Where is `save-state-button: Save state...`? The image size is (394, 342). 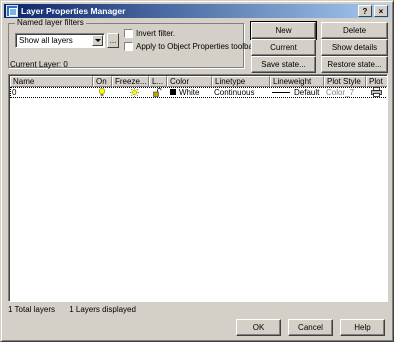
save-state-button: Save state... is located at coordinates (283, 64).